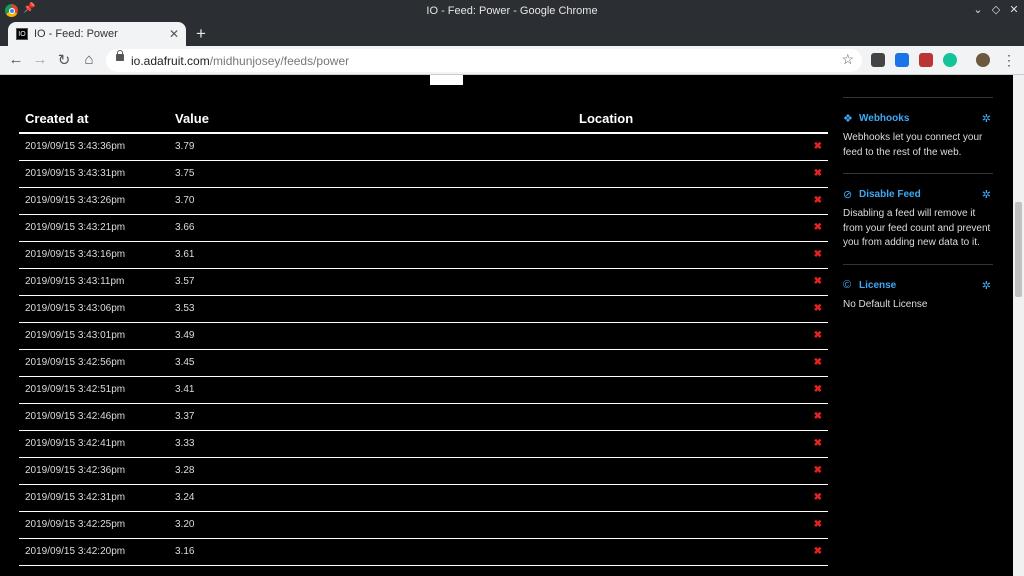 The image size is (1024, 576). I want to click on tab-io-feed-power: IO IO - Feed: Power ✕, so click(97, 34).